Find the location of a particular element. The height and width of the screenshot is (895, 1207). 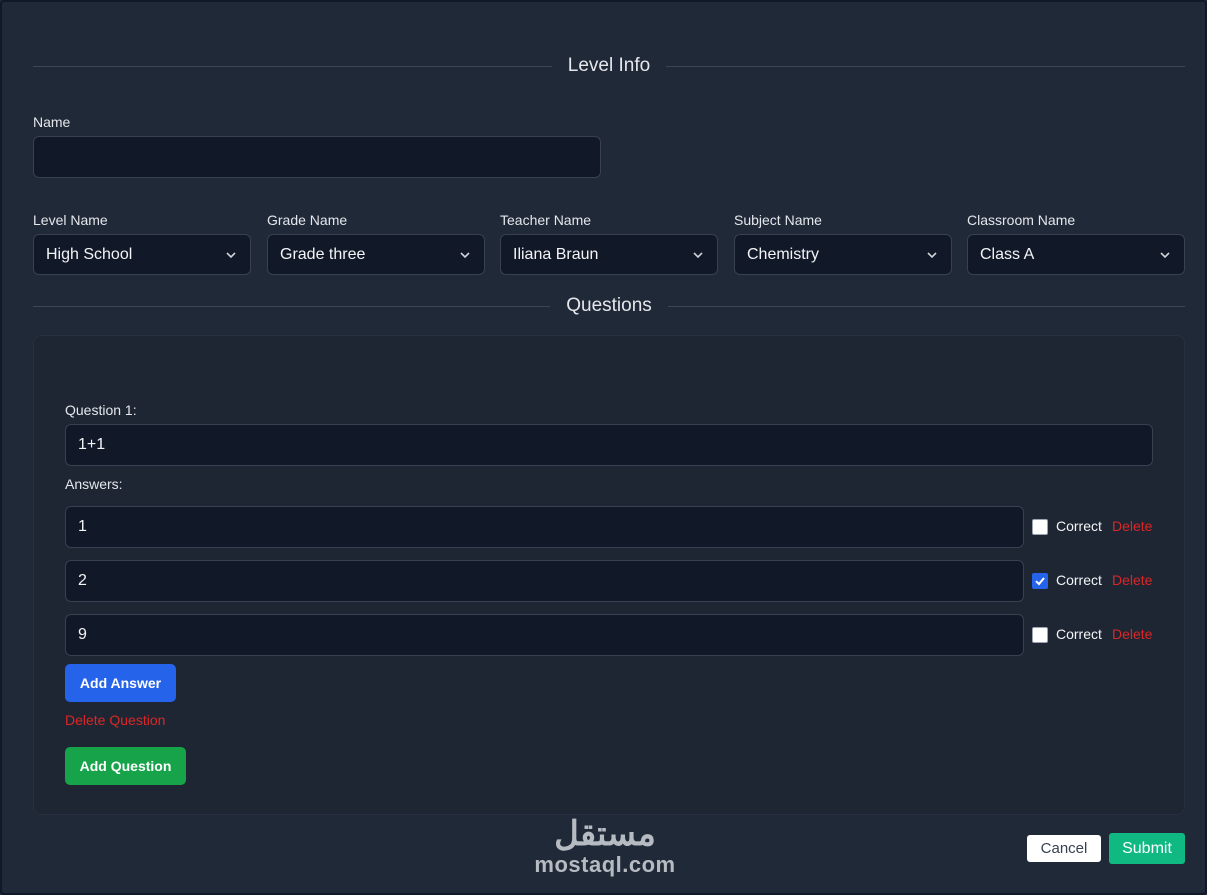

add-question-button: Add Question is located at coordinates (125, 766).